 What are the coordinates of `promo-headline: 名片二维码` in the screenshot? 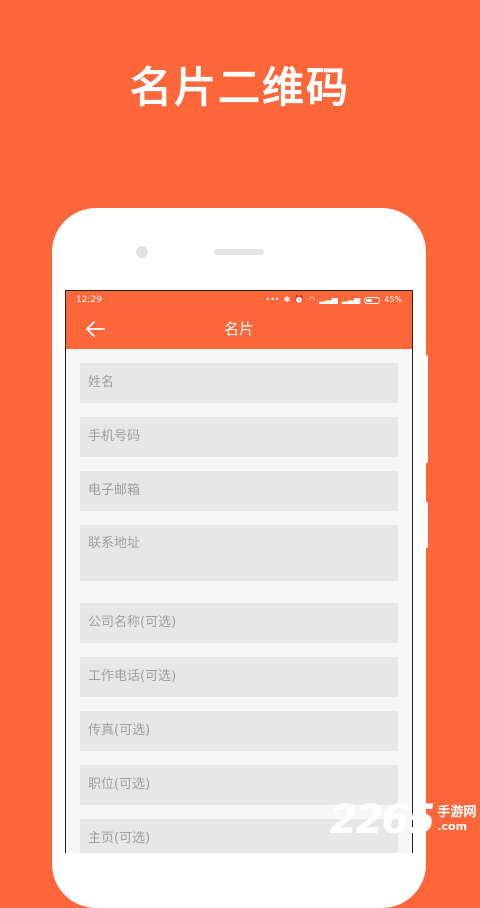 It's located at (239, 87).